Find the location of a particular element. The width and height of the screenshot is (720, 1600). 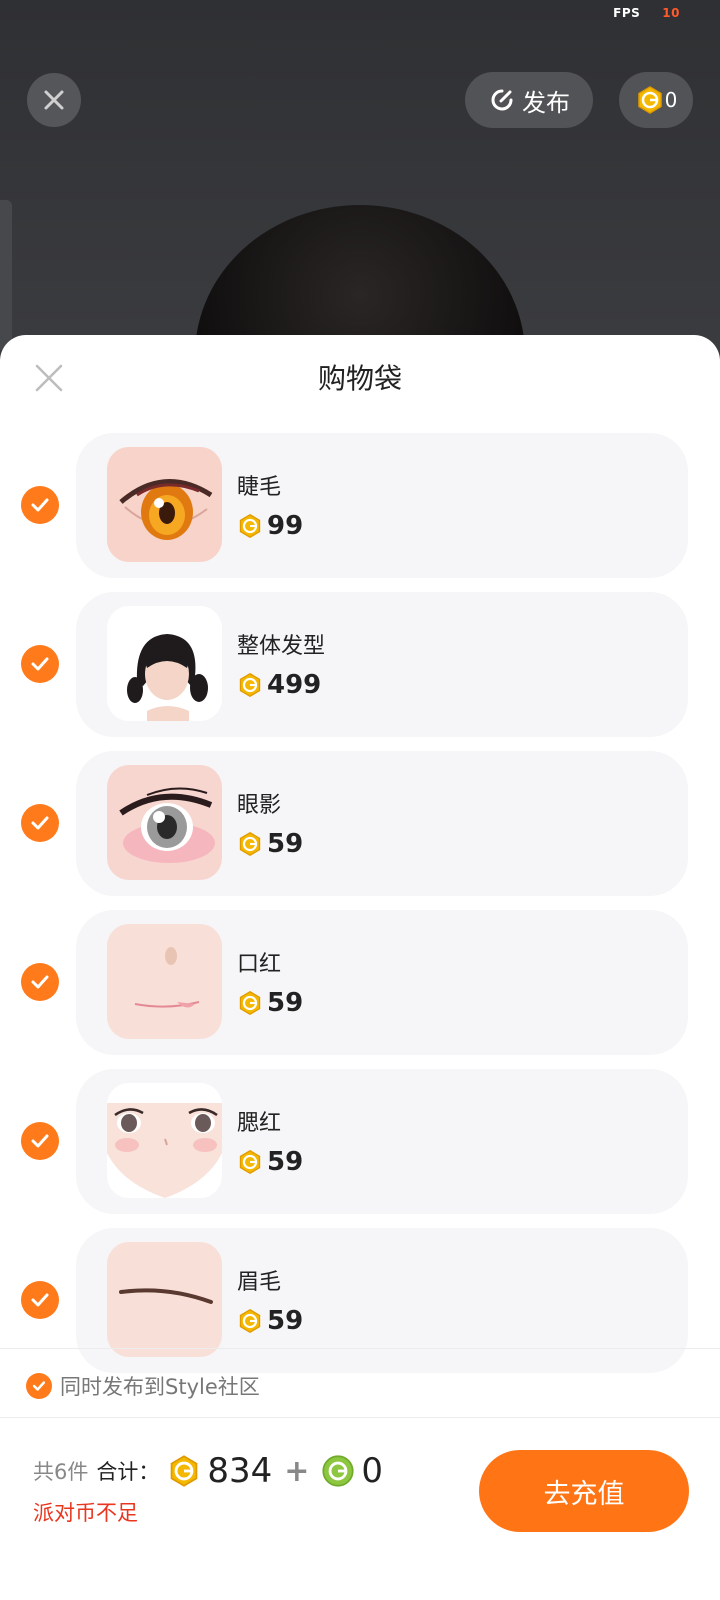

sheet-title: 购物袋 is located at coordinates (359, 378).